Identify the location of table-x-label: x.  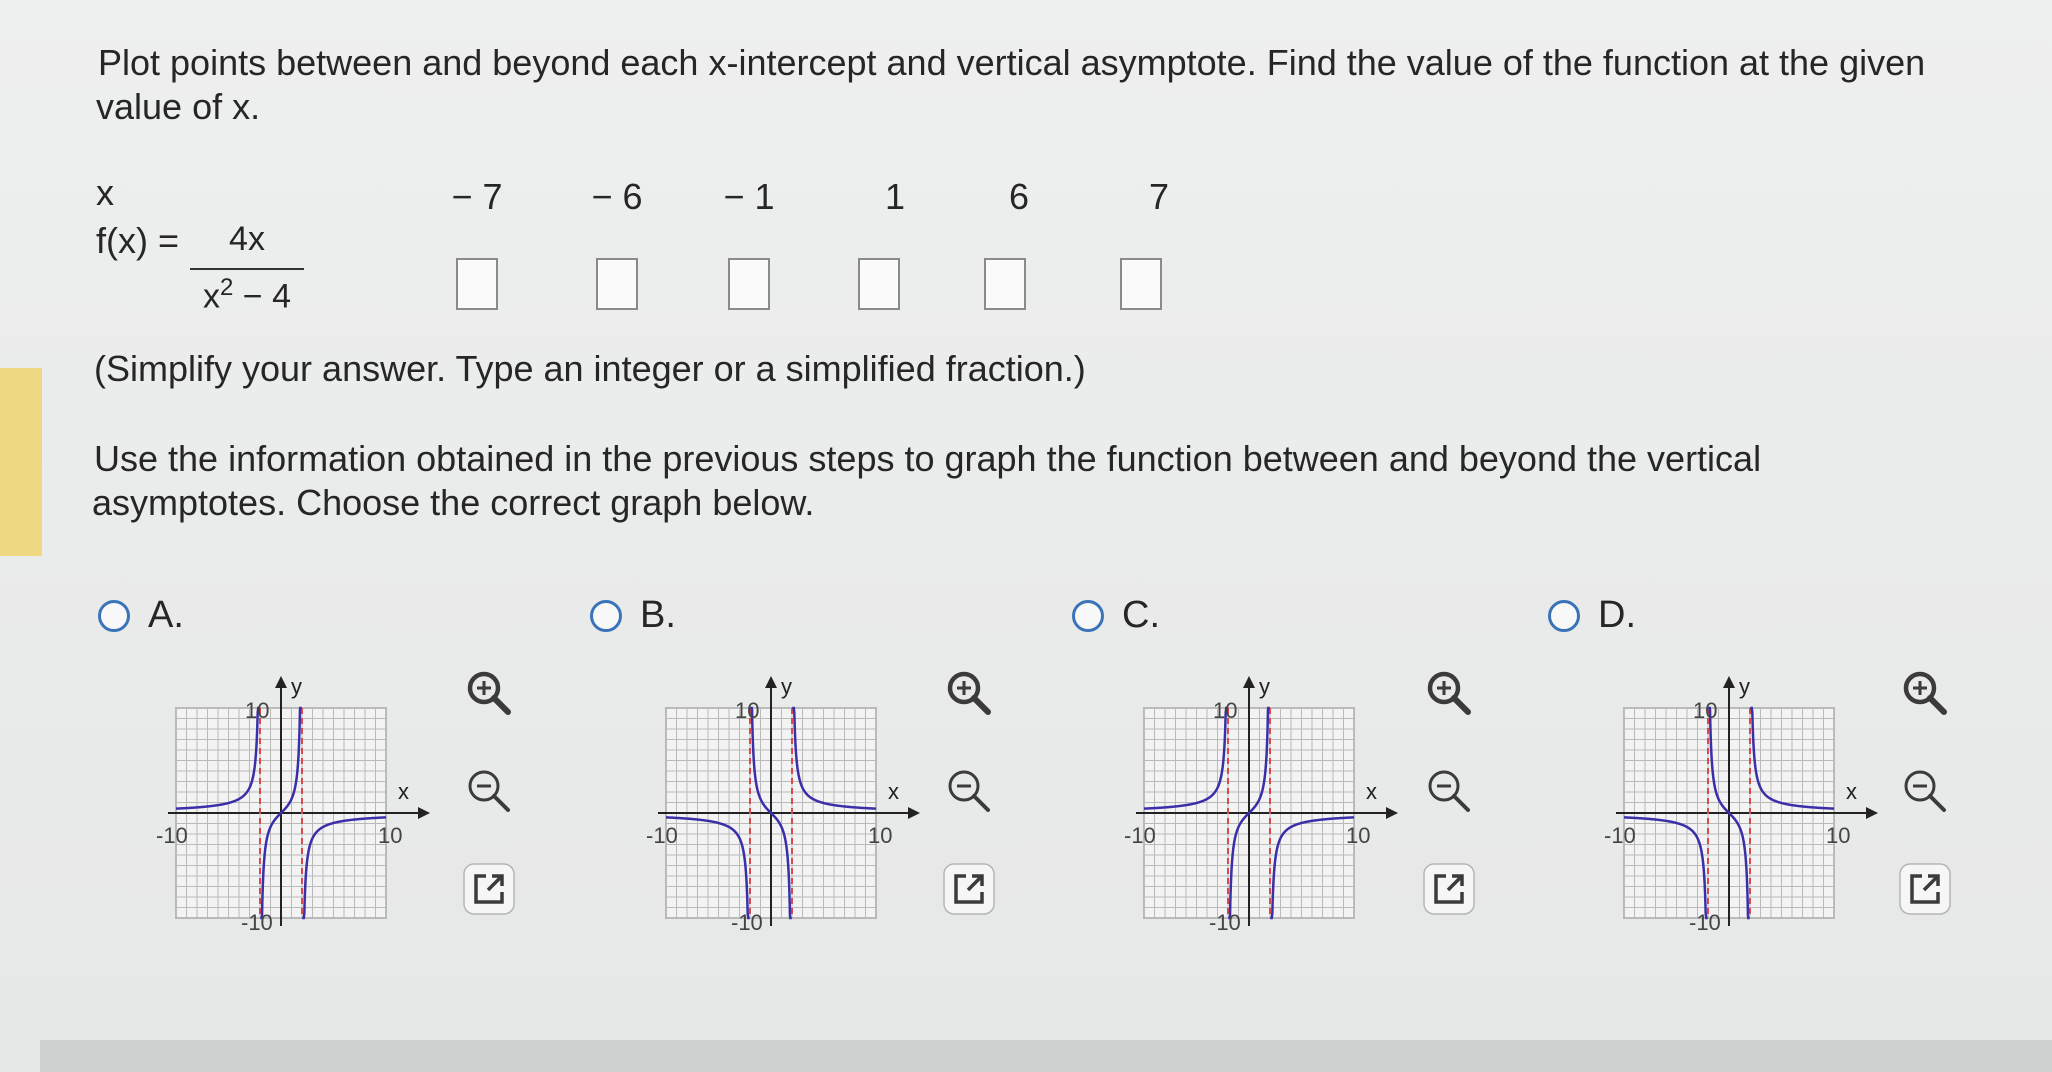
(105, 192).